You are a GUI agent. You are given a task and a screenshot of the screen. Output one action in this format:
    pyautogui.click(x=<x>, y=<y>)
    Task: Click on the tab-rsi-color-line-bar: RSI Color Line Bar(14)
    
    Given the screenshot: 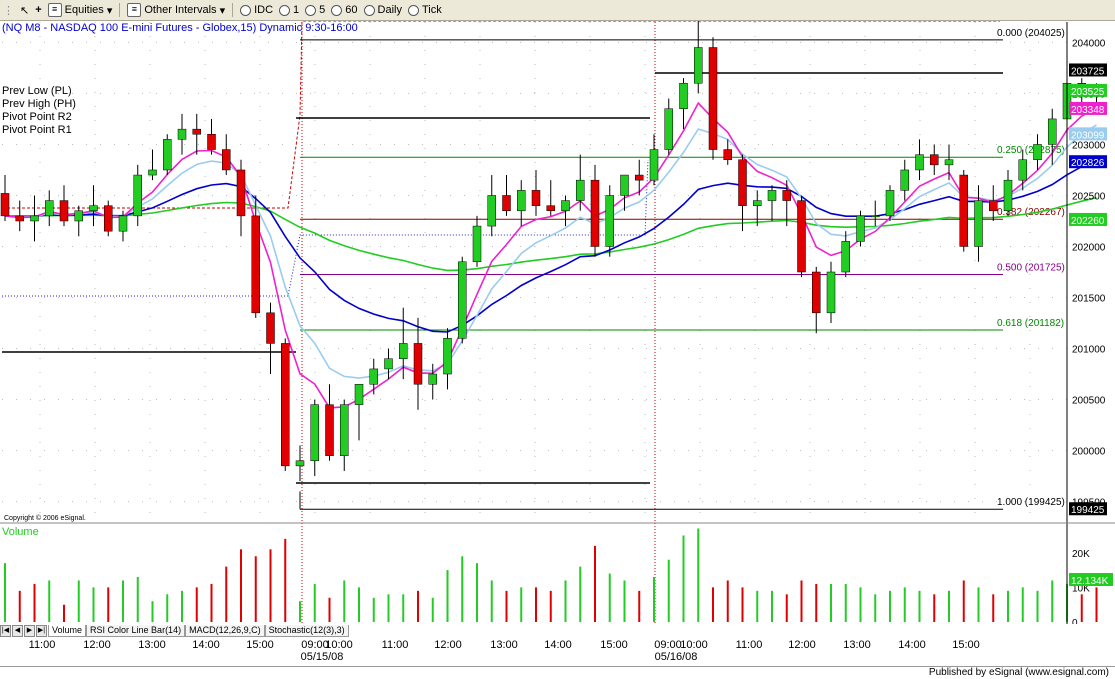 What is the action you would take?
    pyautogui.click(x=136, y=631)
    